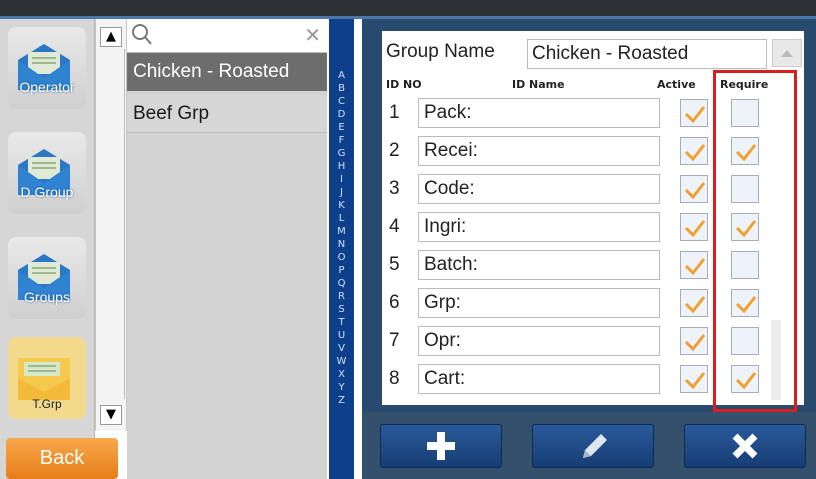  I want to click on alphabet-letter: F, so click(342, 140).